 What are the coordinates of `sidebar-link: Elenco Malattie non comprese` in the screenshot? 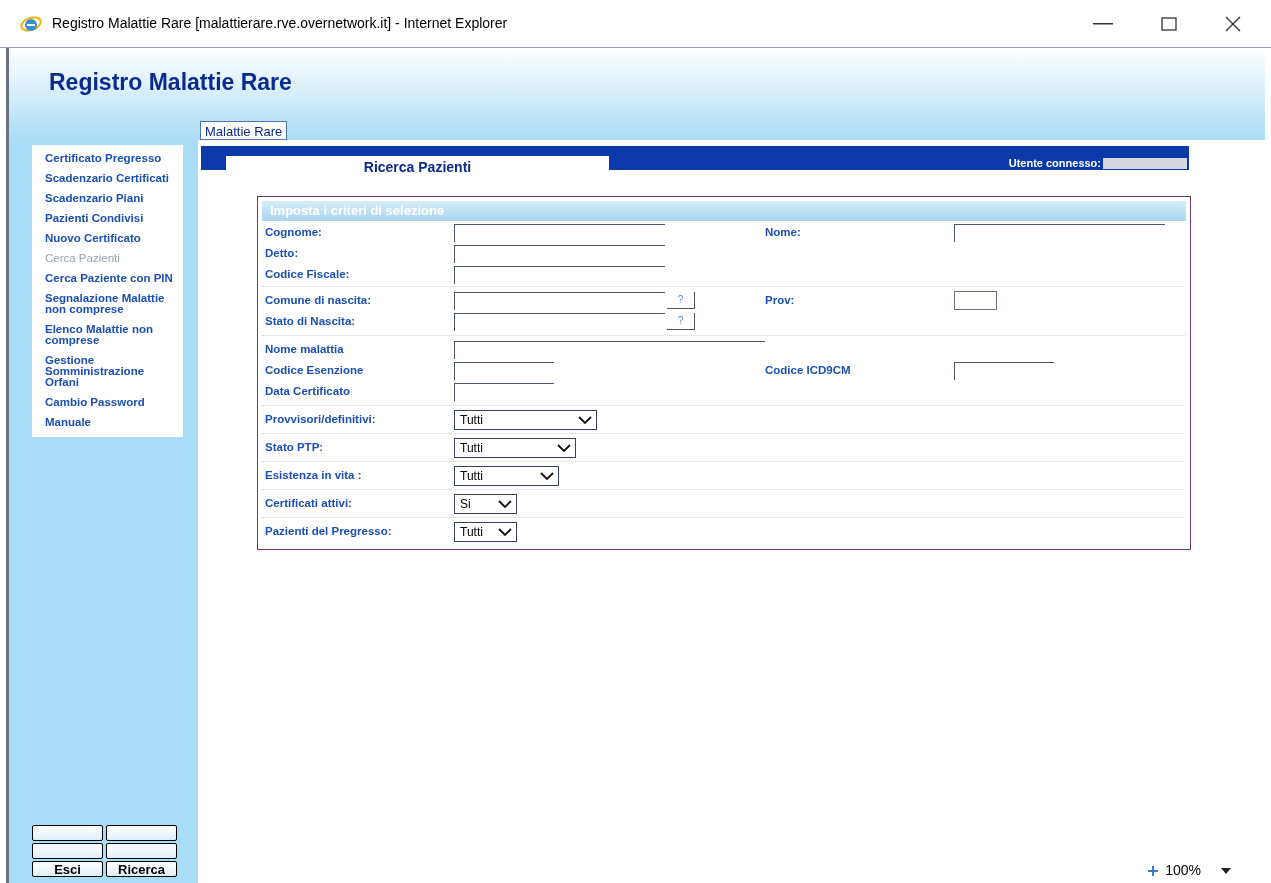 It's located at (110, 335).